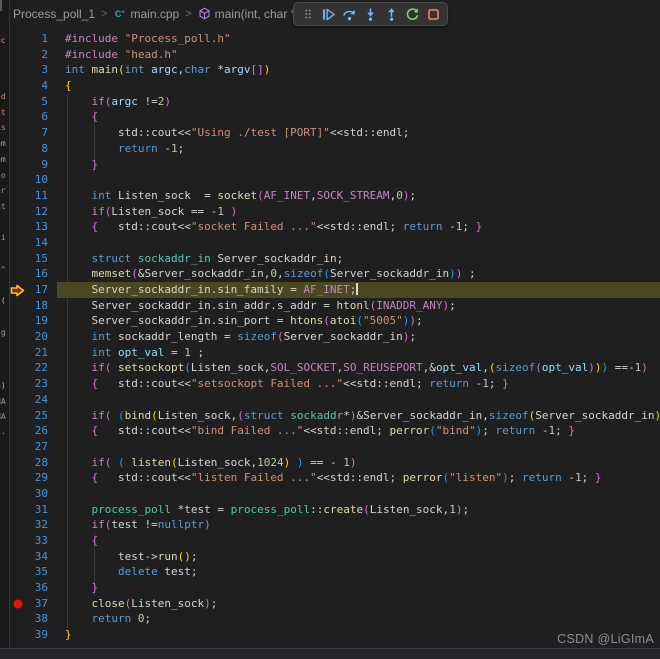  What do you see at coordinates (29, 353) in the screenshot?
I see `line-number: 21` at bounding box center [29, 353].